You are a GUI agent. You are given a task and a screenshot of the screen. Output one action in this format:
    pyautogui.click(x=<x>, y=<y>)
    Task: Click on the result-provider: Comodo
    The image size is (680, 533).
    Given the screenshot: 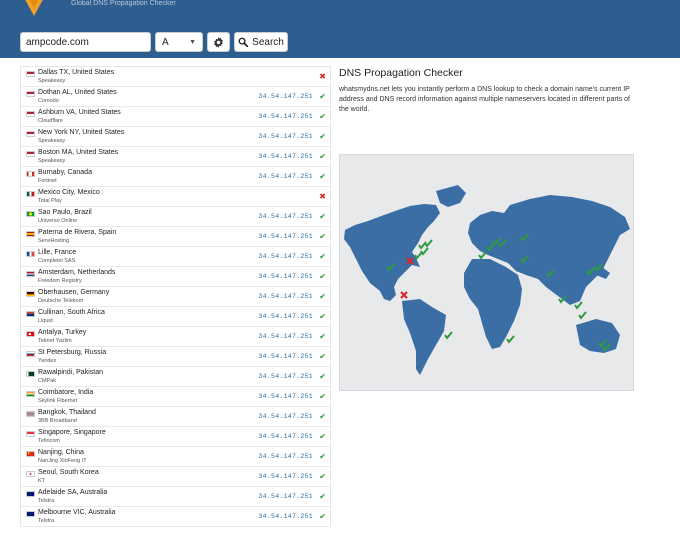 What is the action you would take?
    pyautogui.click(x=48, y=101)
    